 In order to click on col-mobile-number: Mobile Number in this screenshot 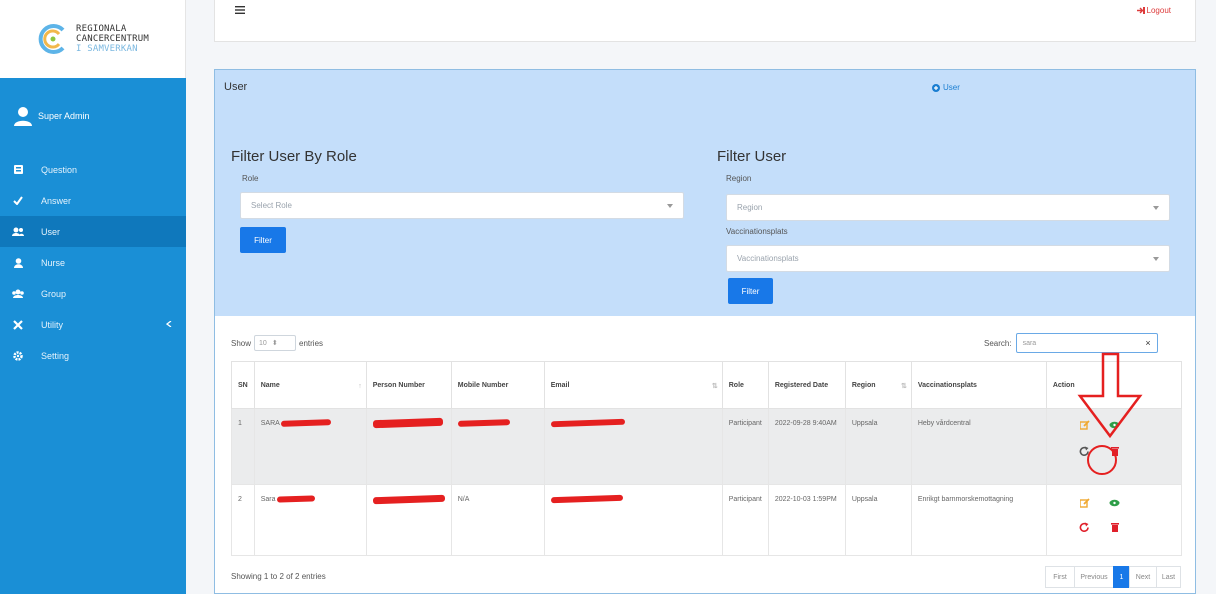, I will do `click(497, 385)`.